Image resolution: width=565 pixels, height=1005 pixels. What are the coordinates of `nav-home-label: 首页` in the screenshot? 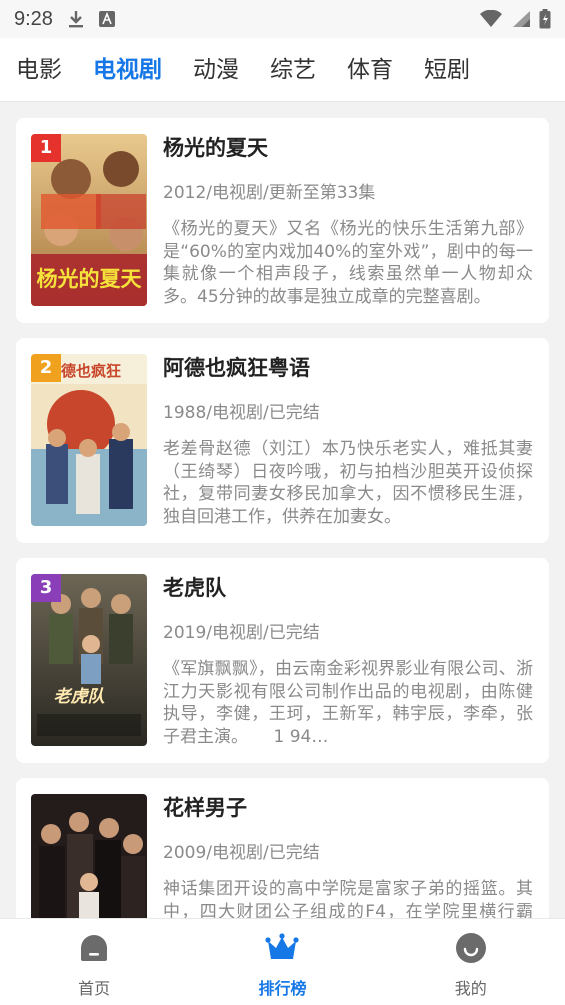 It's located at (94, 988).